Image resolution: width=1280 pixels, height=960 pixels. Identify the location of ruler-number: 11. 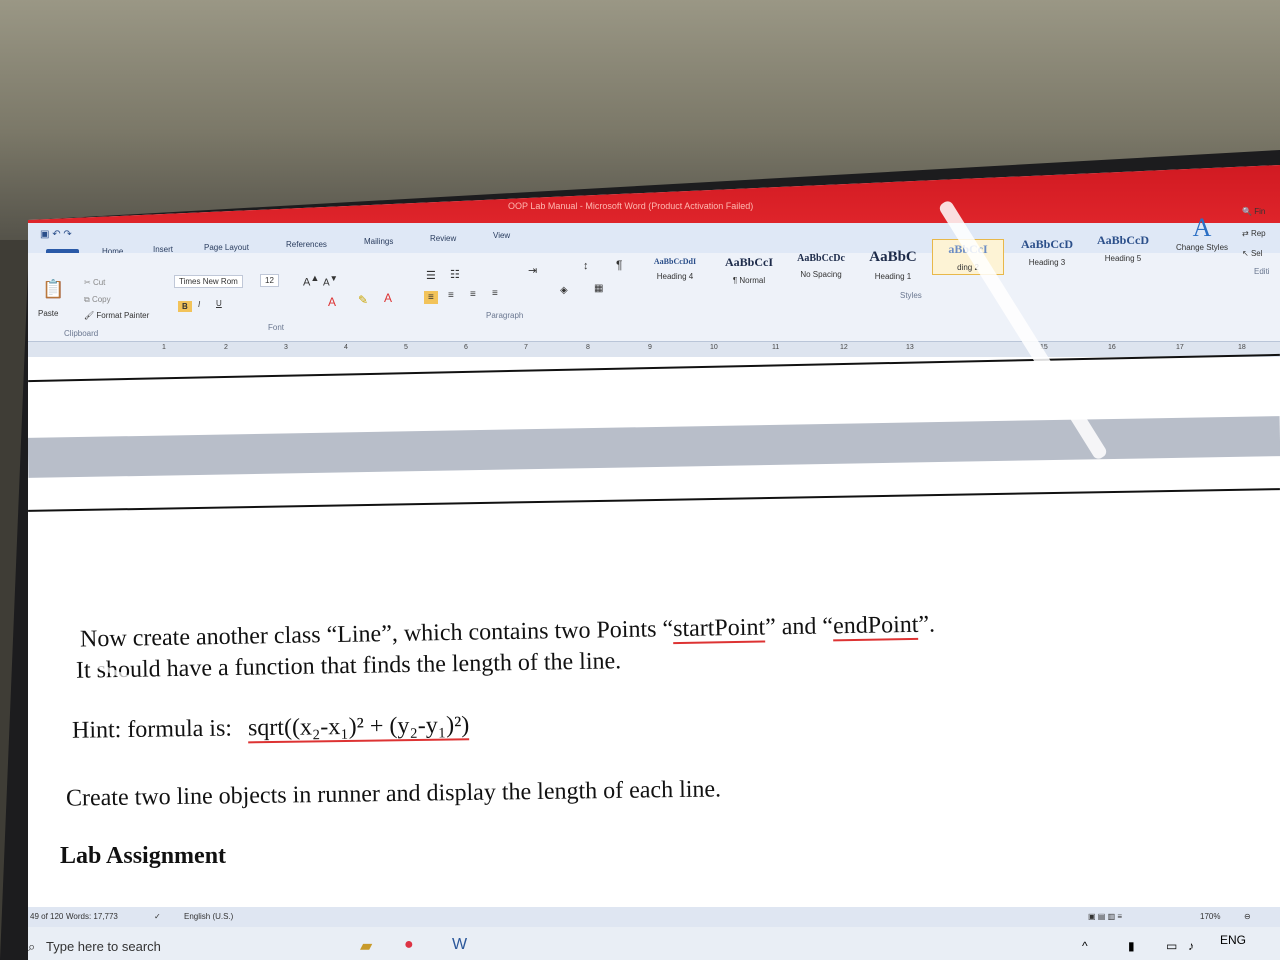
(776, 347).